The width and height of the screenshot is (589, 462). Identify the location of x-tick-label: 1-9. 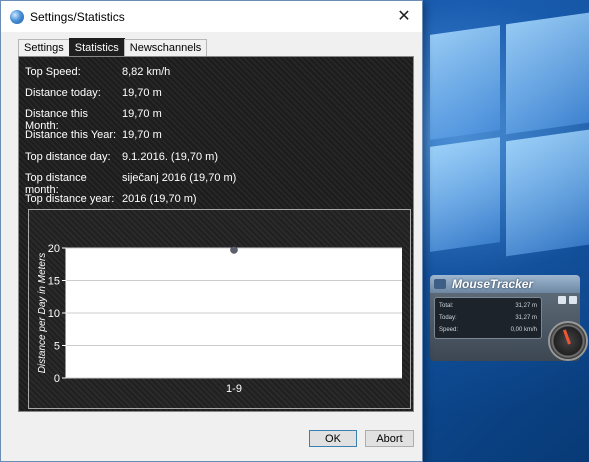
(234, 389).